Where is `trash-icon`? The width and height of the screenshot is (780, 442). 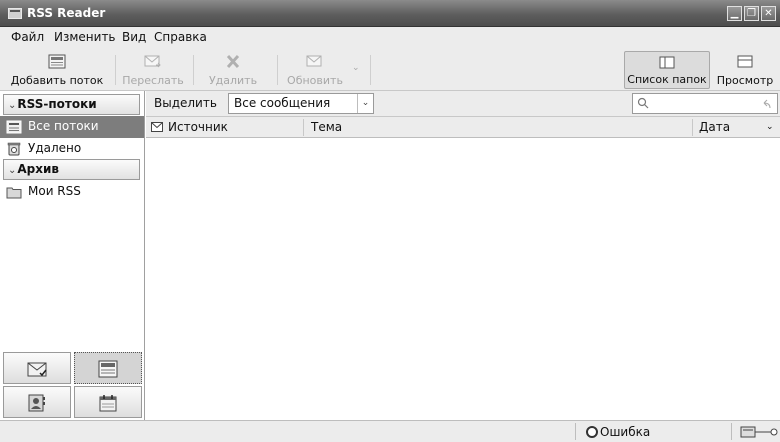 trash-icon is located at coordinates (14, 149).